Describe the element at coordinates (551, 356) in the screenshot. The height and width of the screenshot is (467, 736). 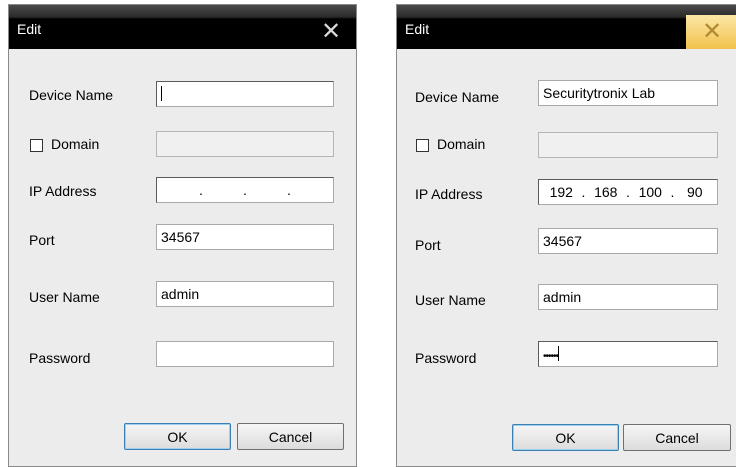
I see `password-mask: ••••••` at that location.